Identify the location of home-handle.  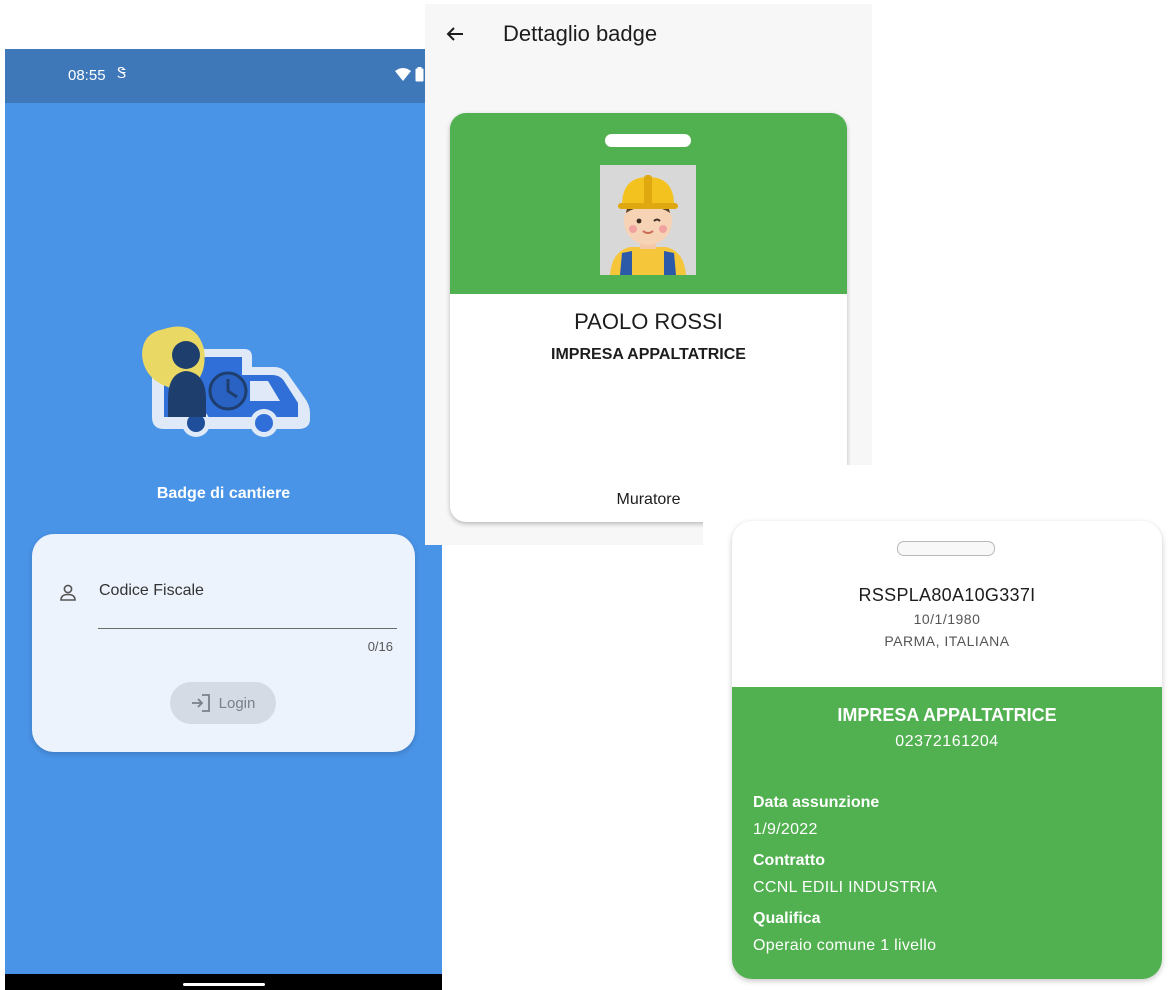
(224, 984).